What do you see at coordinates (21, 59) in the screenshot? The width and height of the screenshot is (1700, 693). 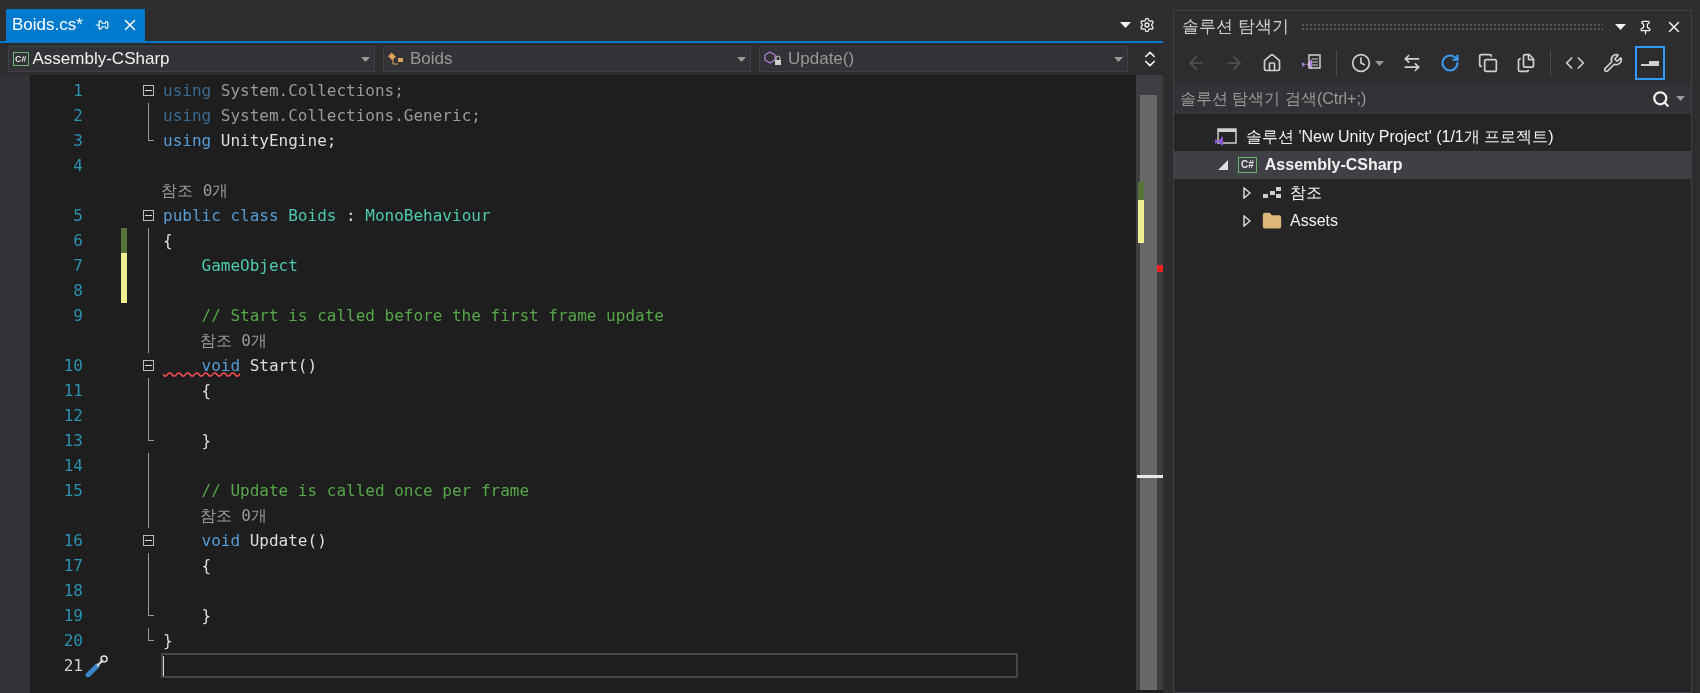 I see `csharp-icon: C#` at bounding box center [21, 59].